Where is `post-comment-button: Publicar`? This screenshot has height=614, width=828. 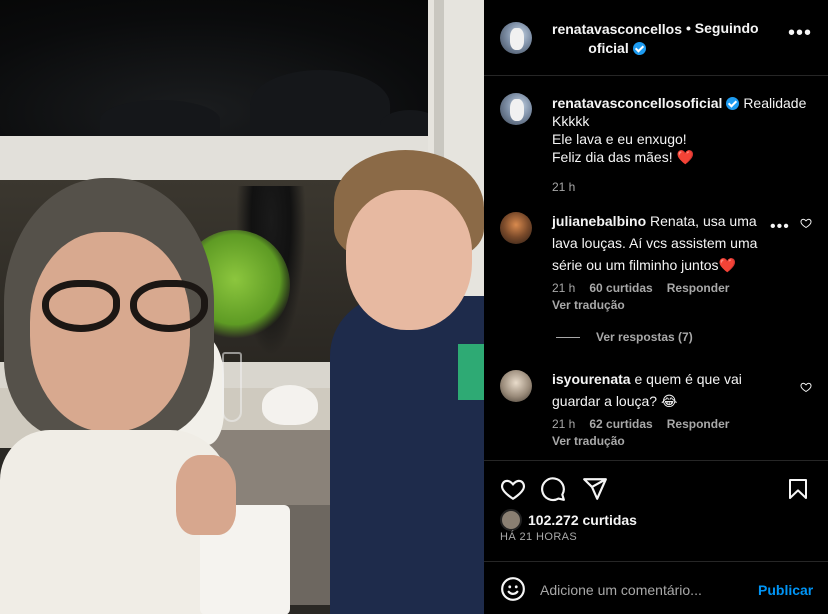
post-comment-button: Publicar is located at coordinates (785, 590).